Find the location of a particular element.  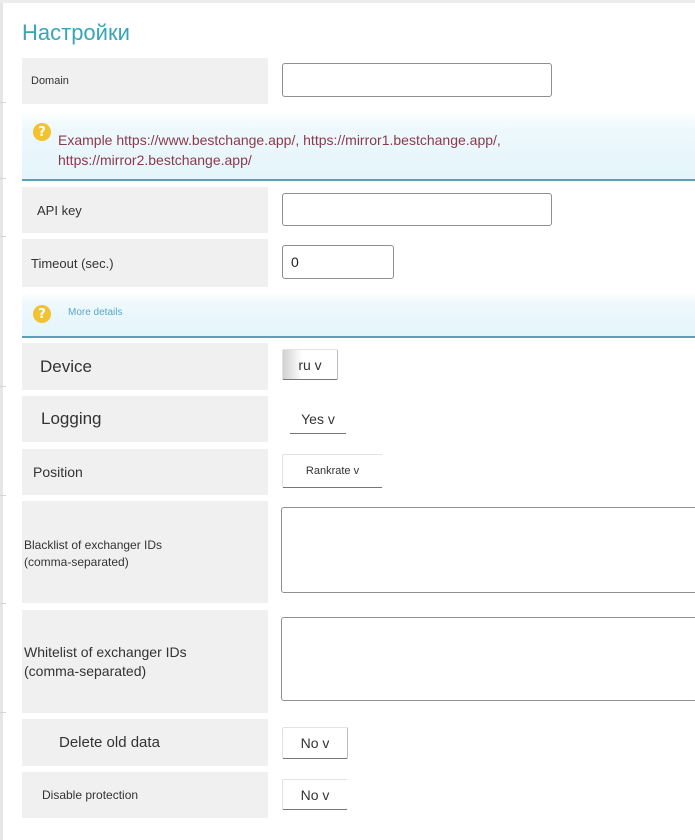

disable-protection-row: Disable protection No v is located at coordinates (358, 795).